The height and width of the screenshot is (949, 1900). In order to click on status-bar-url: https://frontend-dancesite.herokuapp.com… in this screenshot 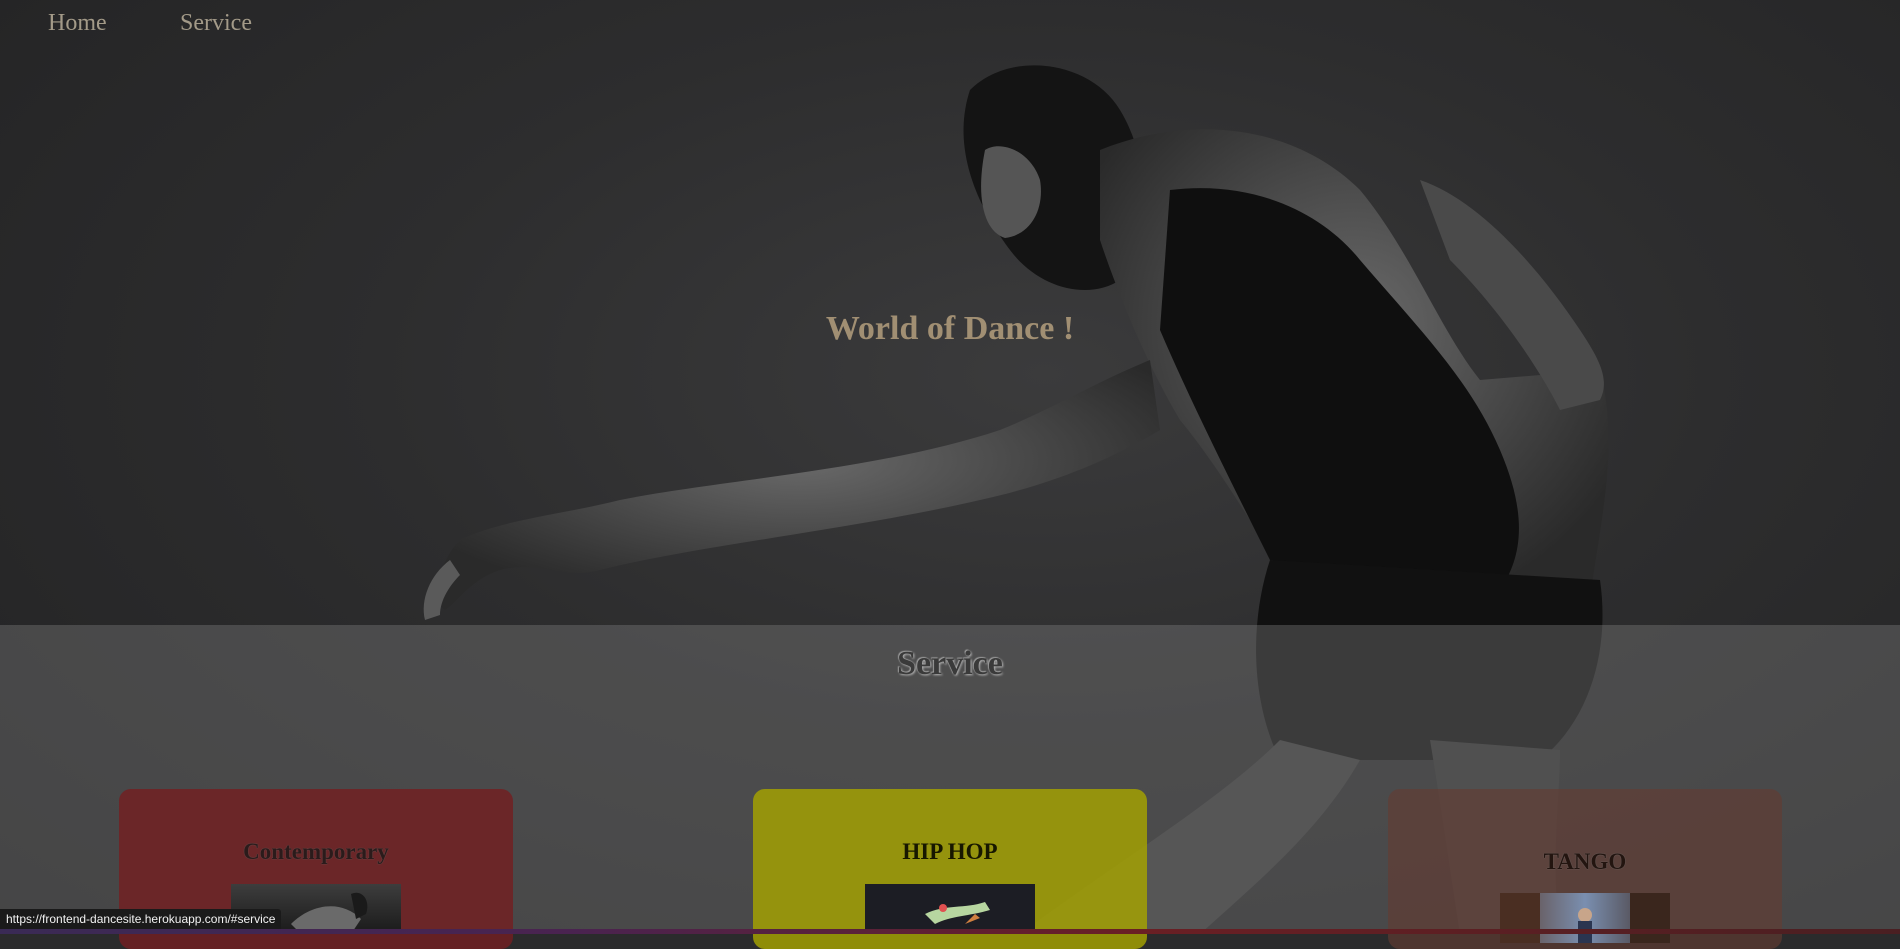, I will do `click(141, 919)`.